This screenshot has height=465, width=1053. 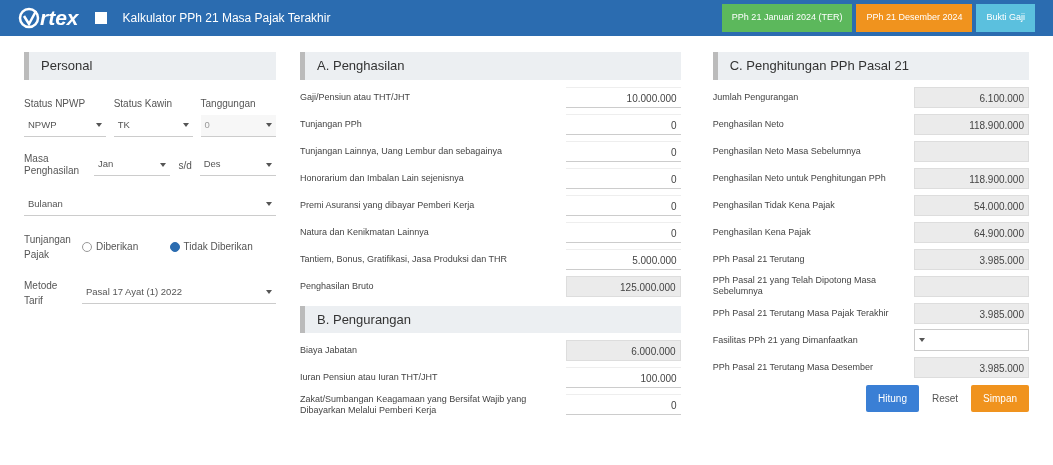 What do you see at coordinates (623, 259) in the screenshot?
I see `number-field: 5.000.000` at bounding box center [623, 259].